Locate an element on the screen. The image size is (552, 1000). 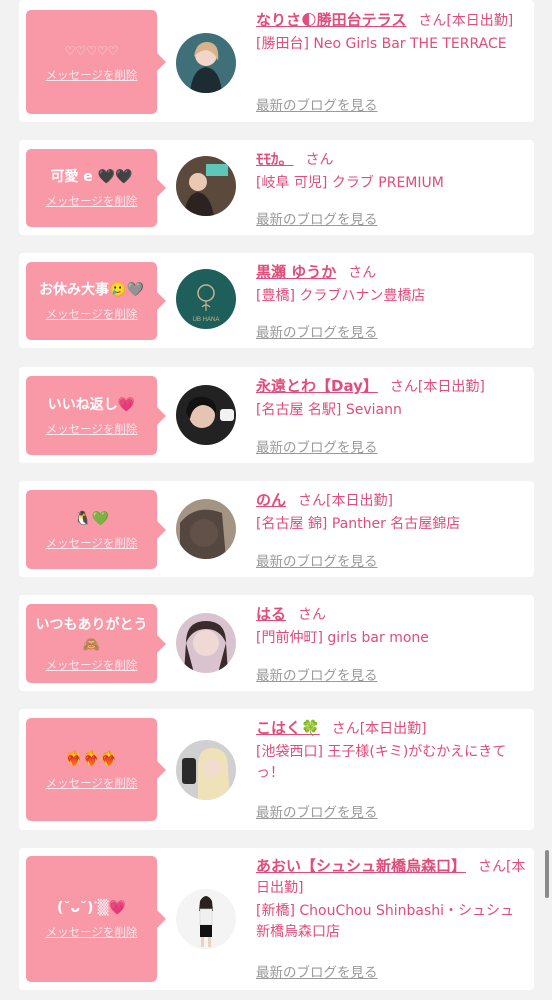
name-line: こはく🍀 さん[本日出勤] is located at coordinates (391, 729).